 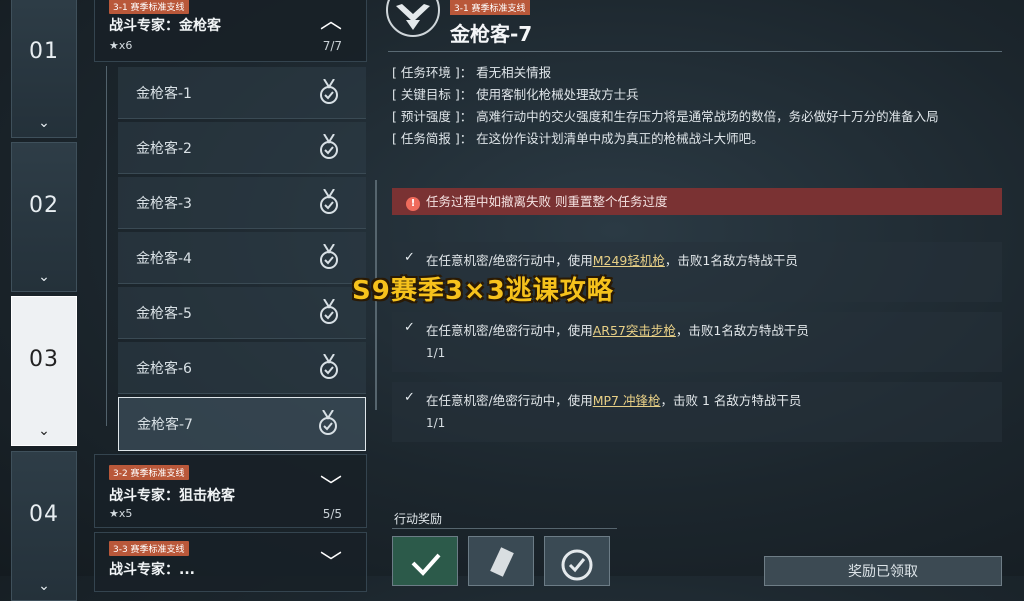 I want to click on objective-text: 在任意机密/绝密行动中，使用M249轻机枪，击败1名敌方特战干员, so click(x=612, y=260).